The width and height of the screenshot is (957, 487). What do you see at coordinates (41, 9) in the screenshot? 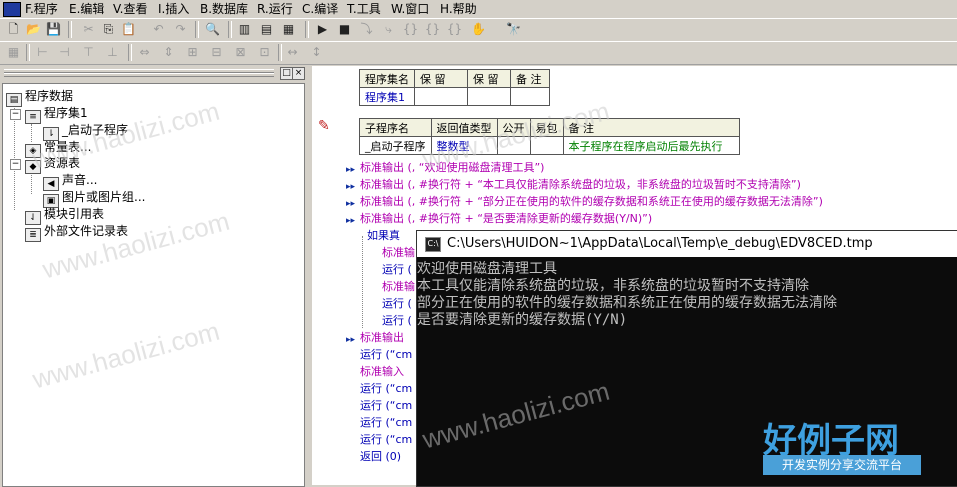
I see `menu-program: F.程序` at bounding box center [41, 9].